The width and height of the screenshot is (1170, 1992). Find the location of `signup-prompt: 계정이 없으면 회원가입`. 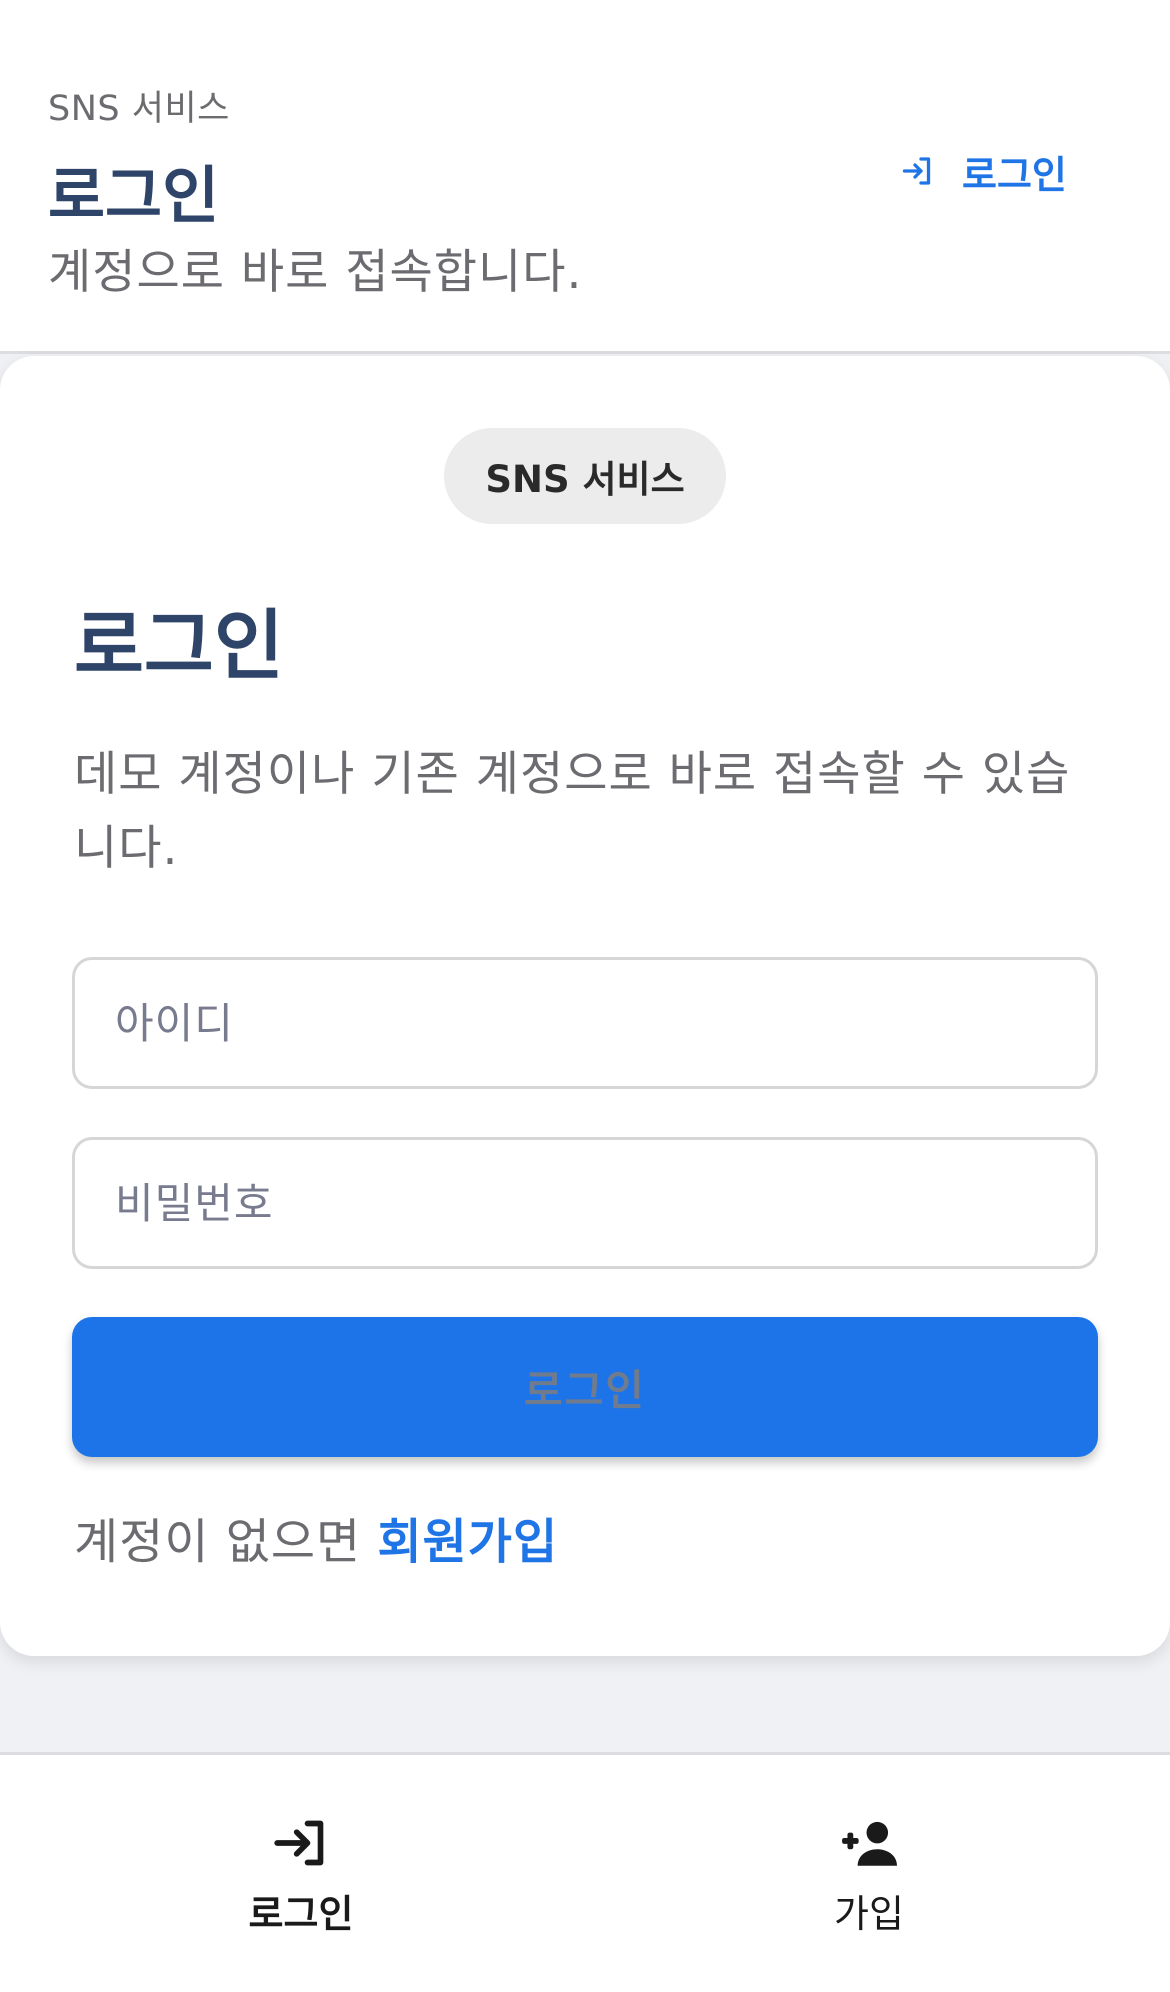

signup-prompt: 계정이 없으면 회원가입 is located at coordinates (316, 1537).